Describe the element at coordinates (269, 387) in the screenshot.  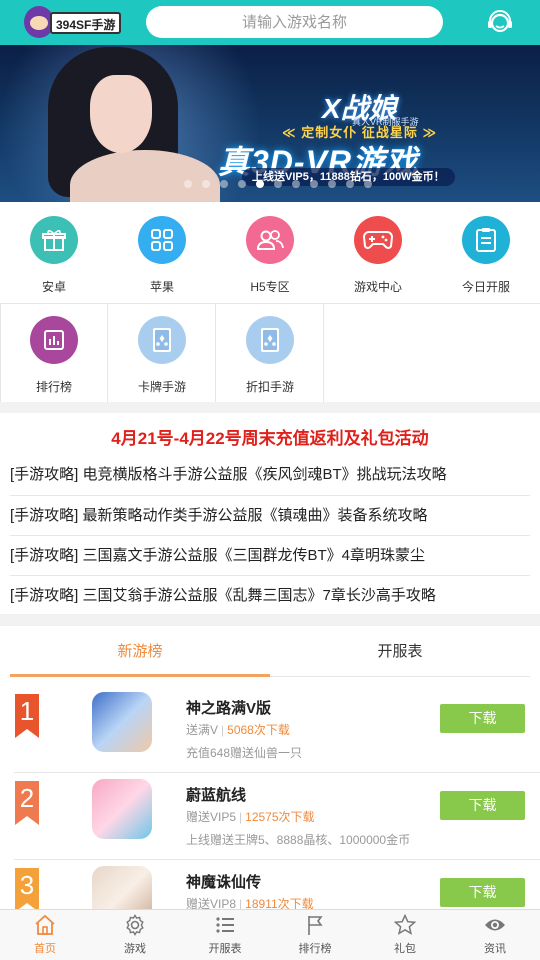
I see `category-label: 折扣手游` at that location.